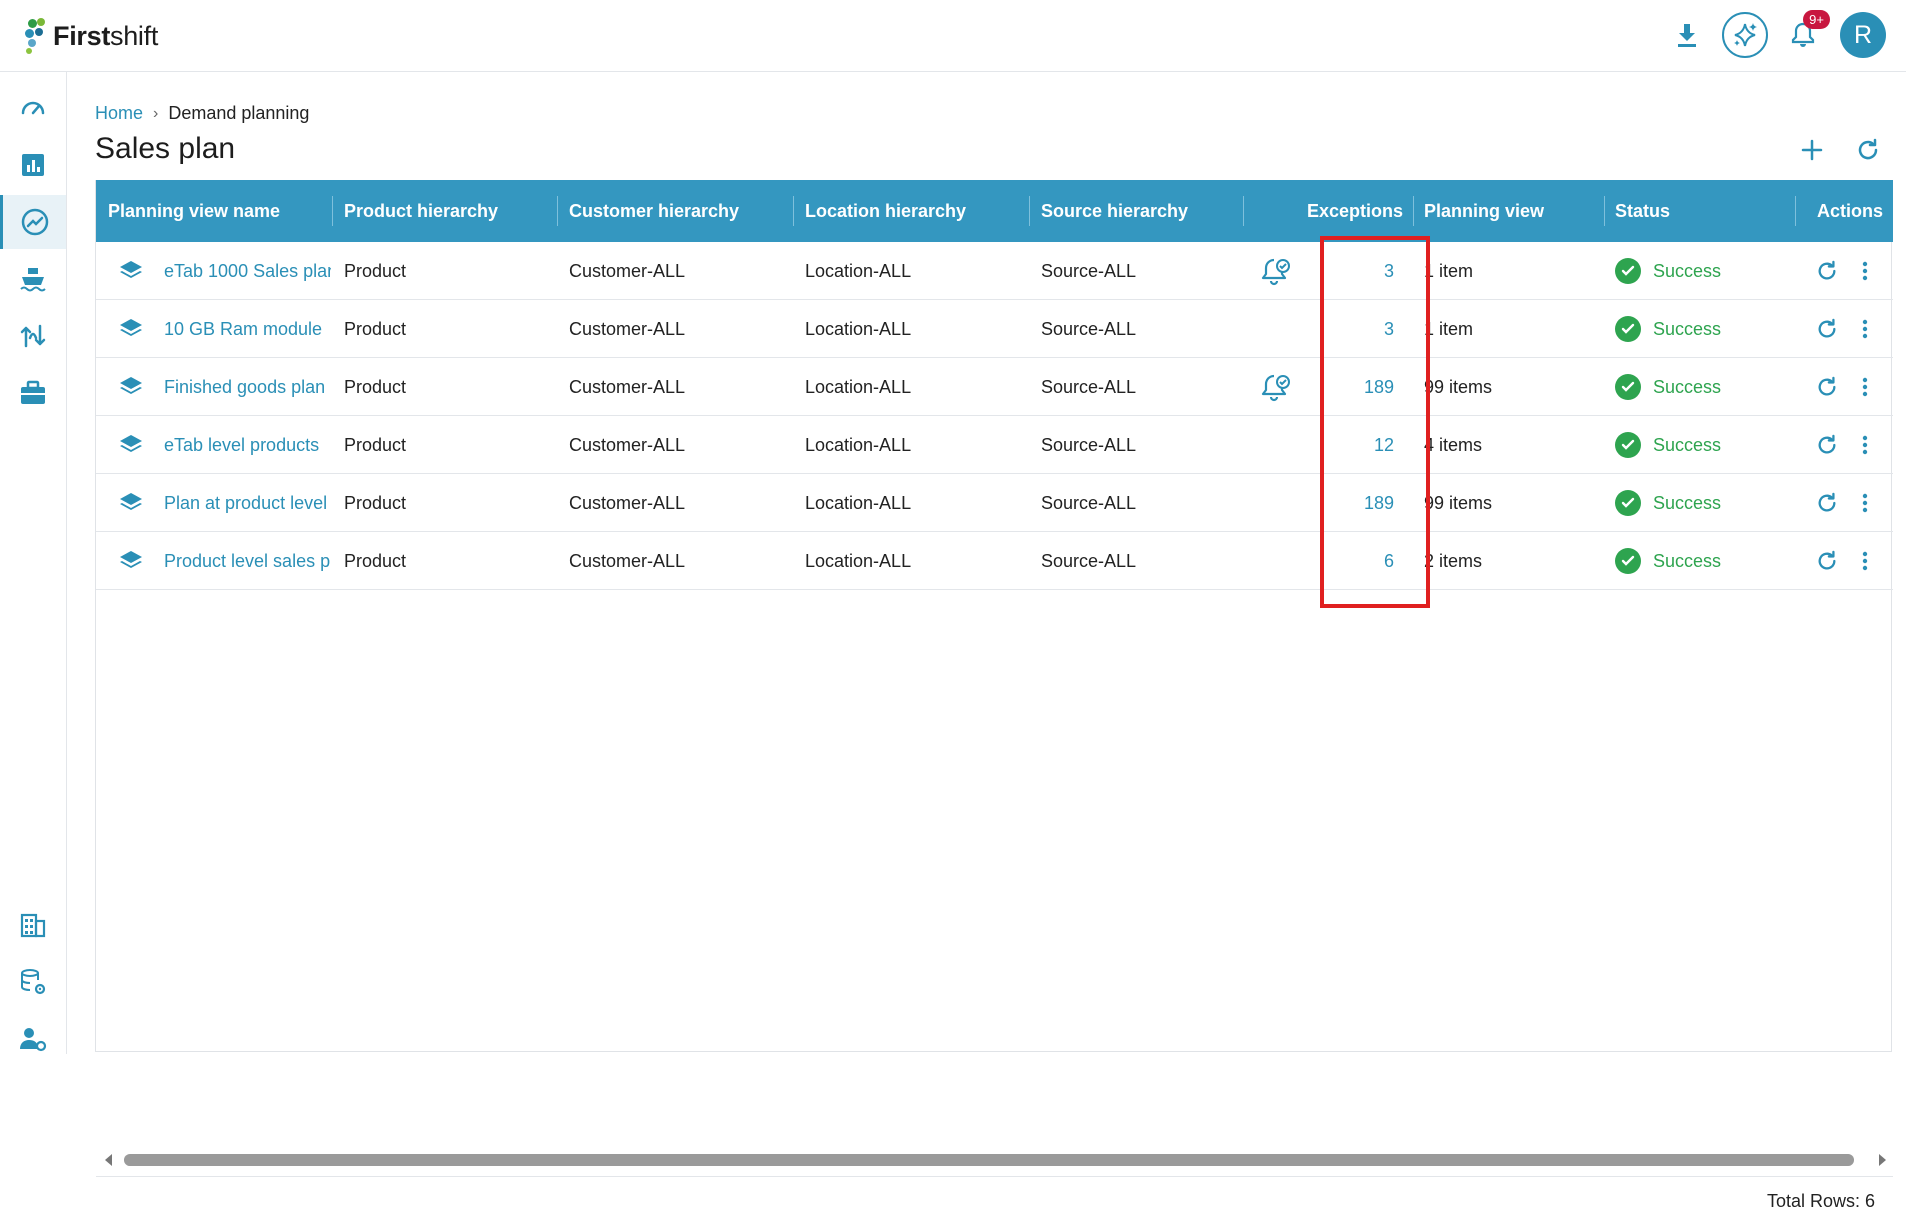 This screenshot has width=1906, height=1230. What do you see at coordinates (33, 336) in the screenshot?
I see `sidebar-item-routes` at bounding box center [33, 336].